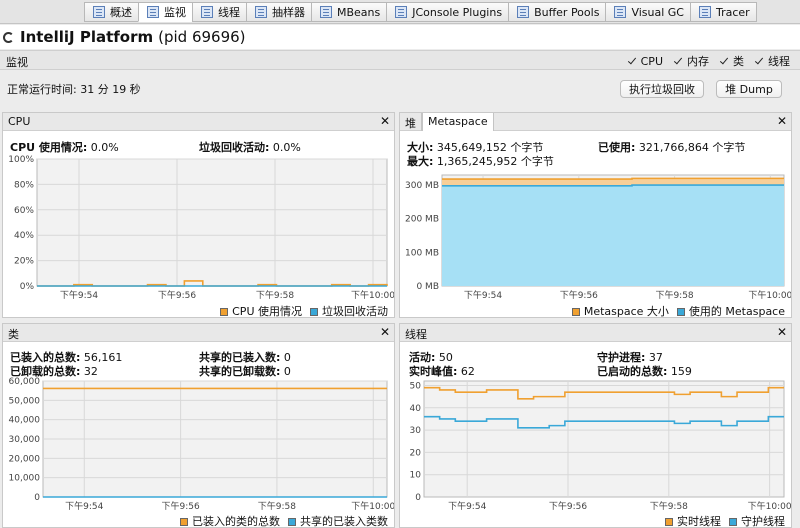 This screenshot has width=800, height=528. What do you see at coordinates (416, 431) in the screenshot?
I see `y-tick-label: 30` at bounding box center [416, 431].